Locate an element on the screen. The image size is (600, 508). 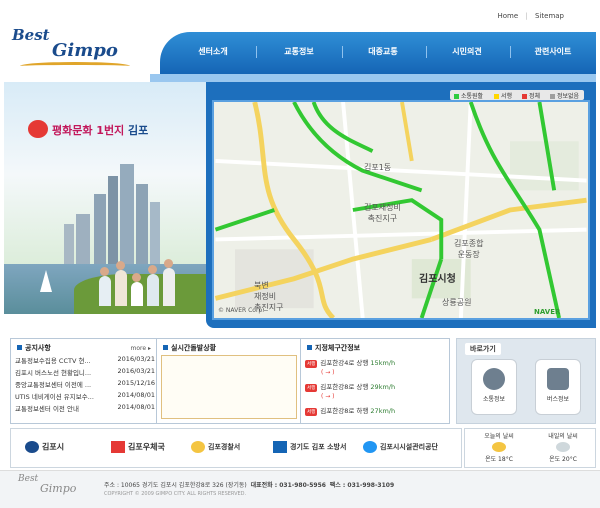
incident-list is located at coordinates (229, 387).